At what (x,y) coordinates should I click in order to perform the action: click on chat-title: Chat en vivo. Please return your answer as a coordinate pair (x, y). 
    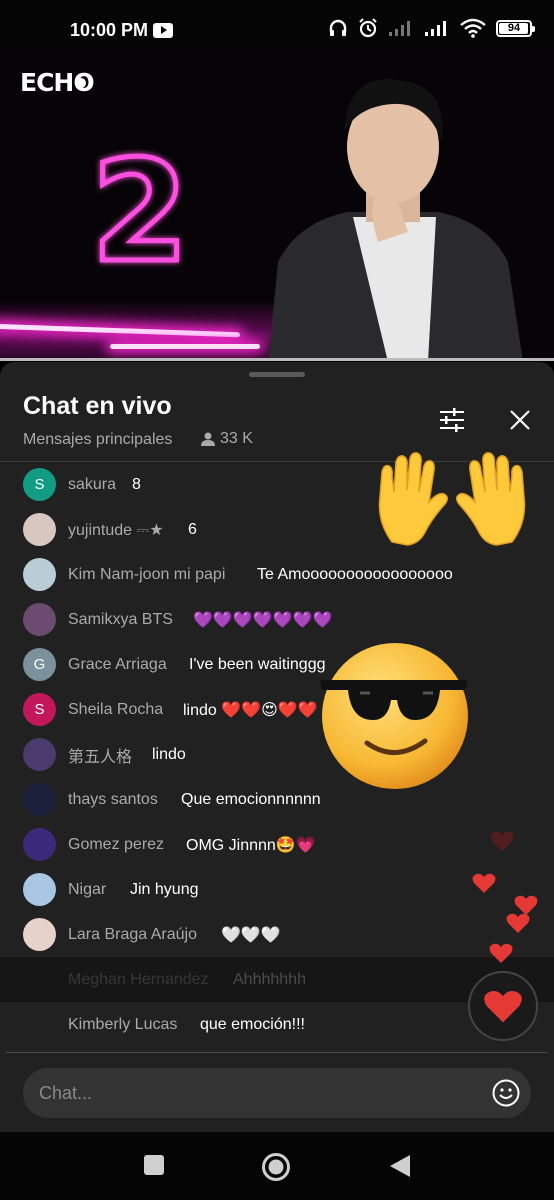
    Looking at the image, I should click on (97, 406).